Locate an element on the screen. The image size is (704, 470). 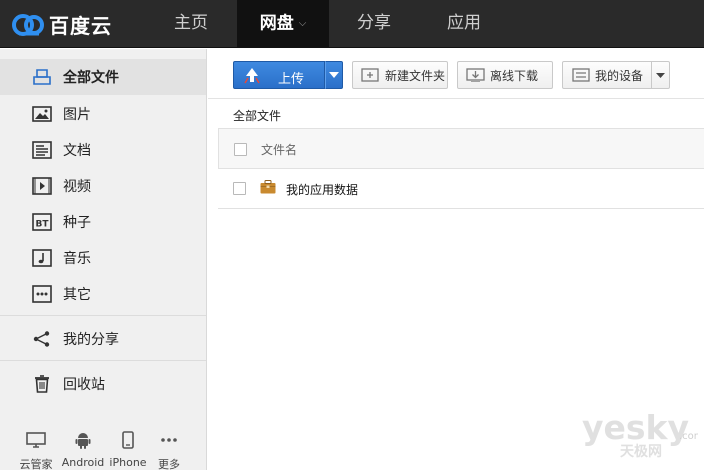
chevron-down-icon: ⌵ is located at coordinates (302, 23).